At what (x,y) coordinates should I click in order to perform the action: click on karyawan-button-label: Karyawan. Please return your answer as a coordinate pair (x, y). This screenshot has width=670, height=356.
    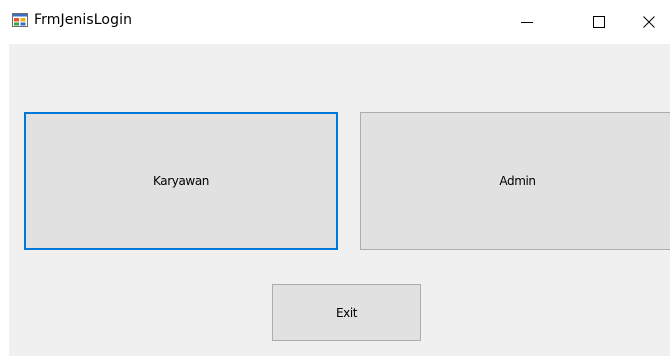
    Looking at the image, I should click on (181, 181).